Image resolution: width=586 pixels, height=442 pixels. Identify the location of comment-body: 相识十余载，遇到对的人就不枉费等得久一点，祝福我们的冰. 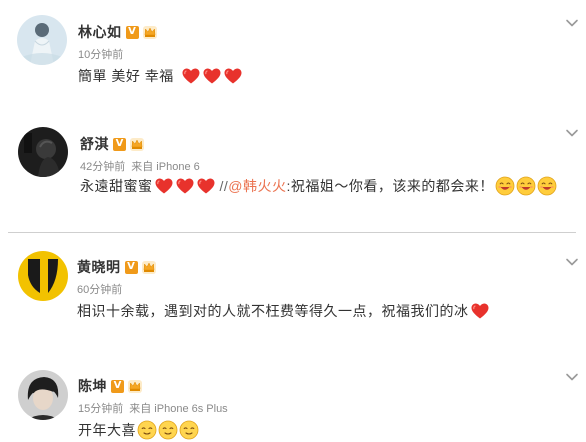
(273, 311).